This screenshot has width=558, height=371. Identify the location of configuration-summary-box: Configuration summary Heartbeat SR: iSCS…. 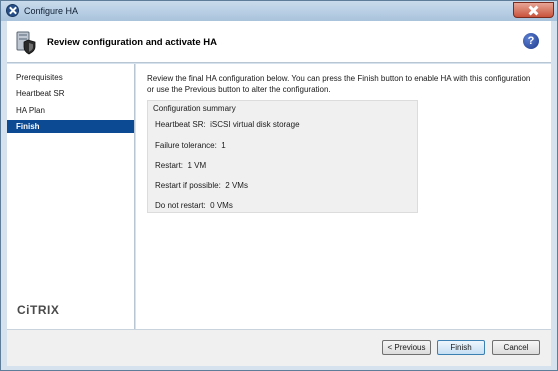
(282, 156).